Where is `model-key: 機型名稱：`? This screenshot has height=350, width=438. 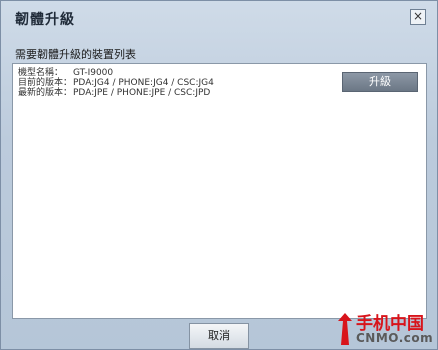
model-key: 機型名稱： is located at coordinates (41, 73).